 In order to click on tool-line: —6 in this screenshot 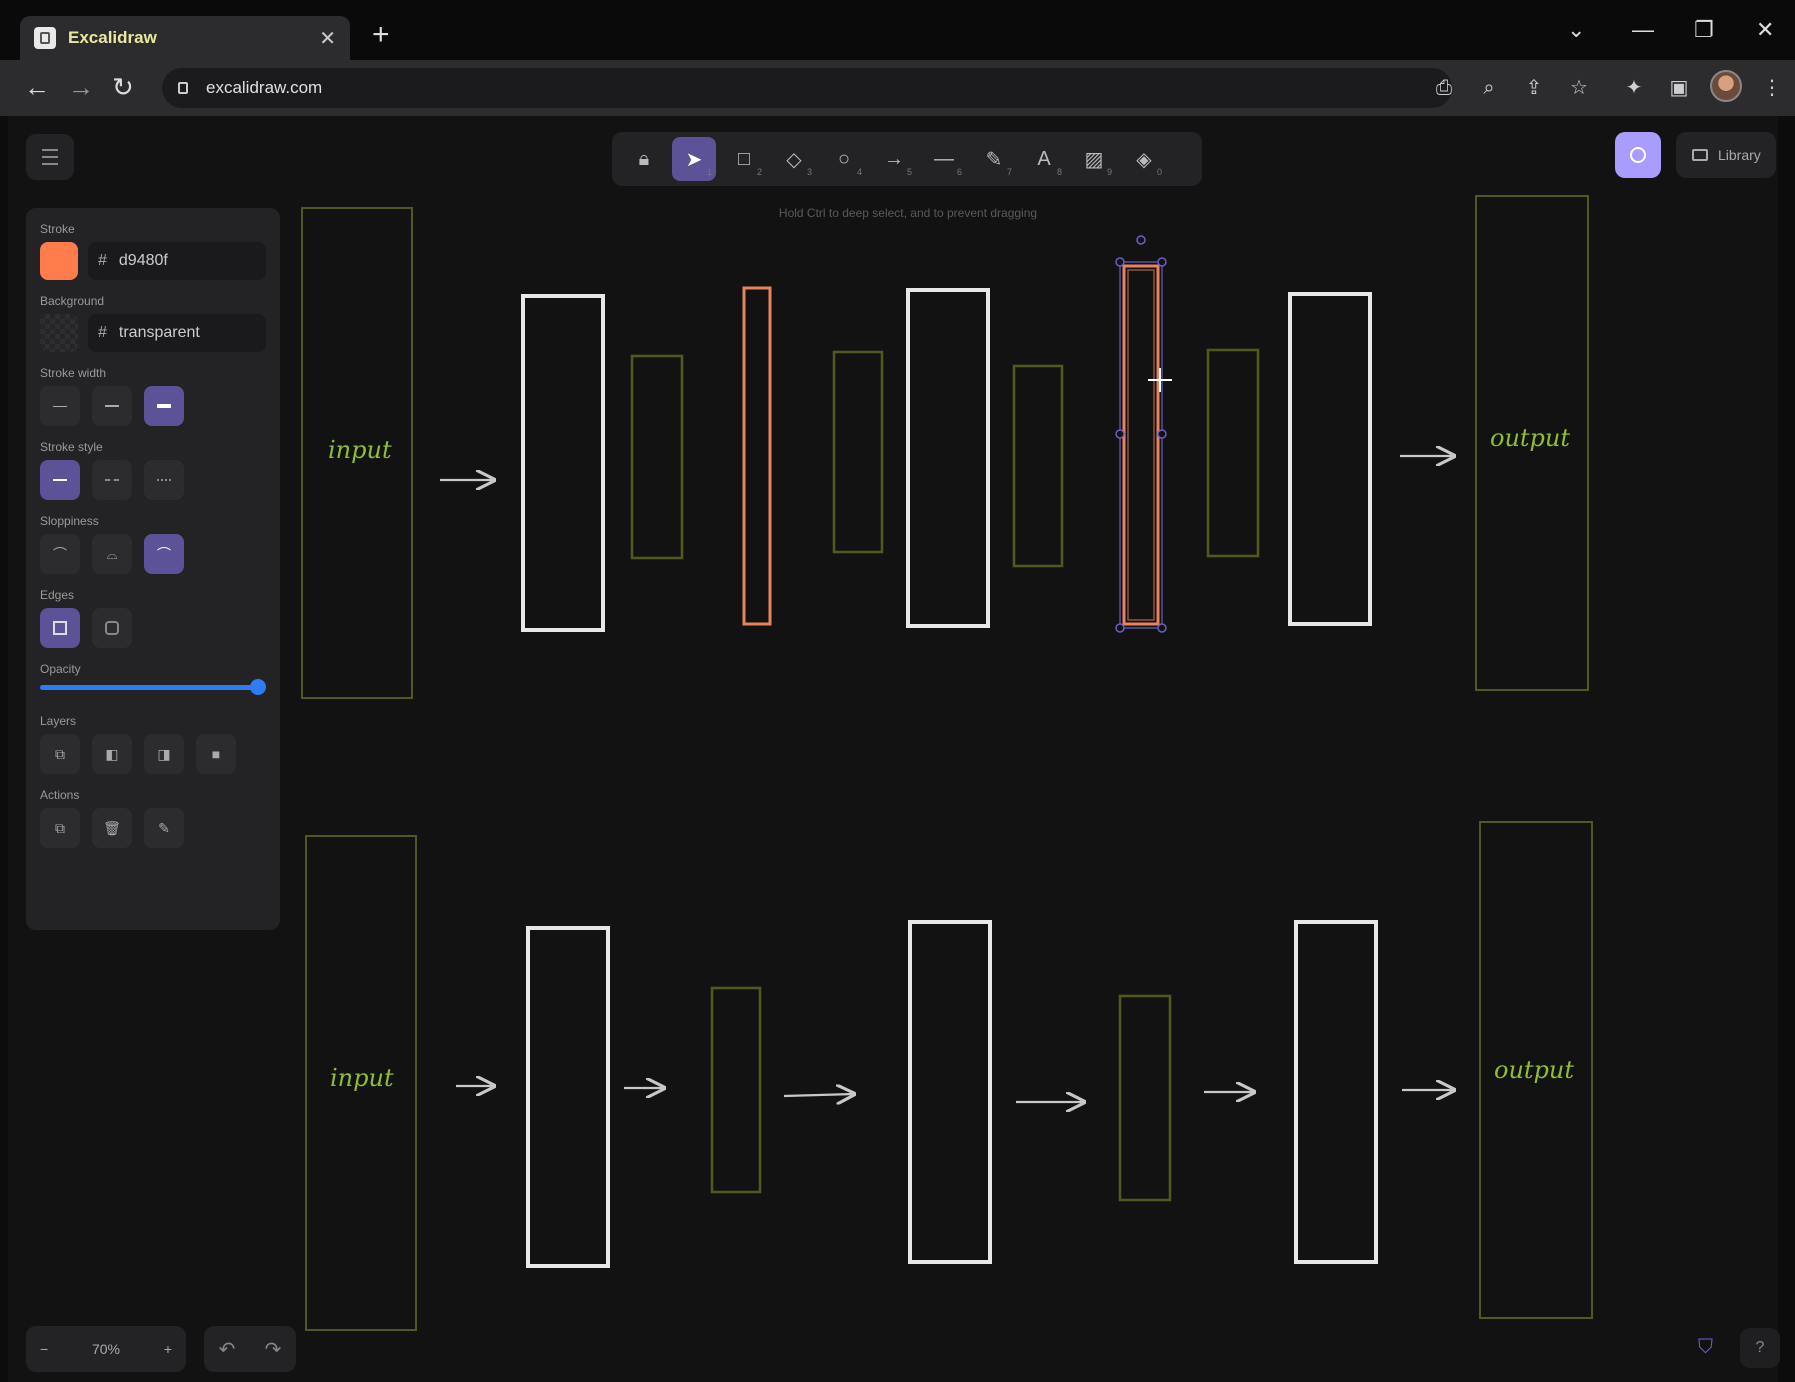, I will do `click(944, 159)`.